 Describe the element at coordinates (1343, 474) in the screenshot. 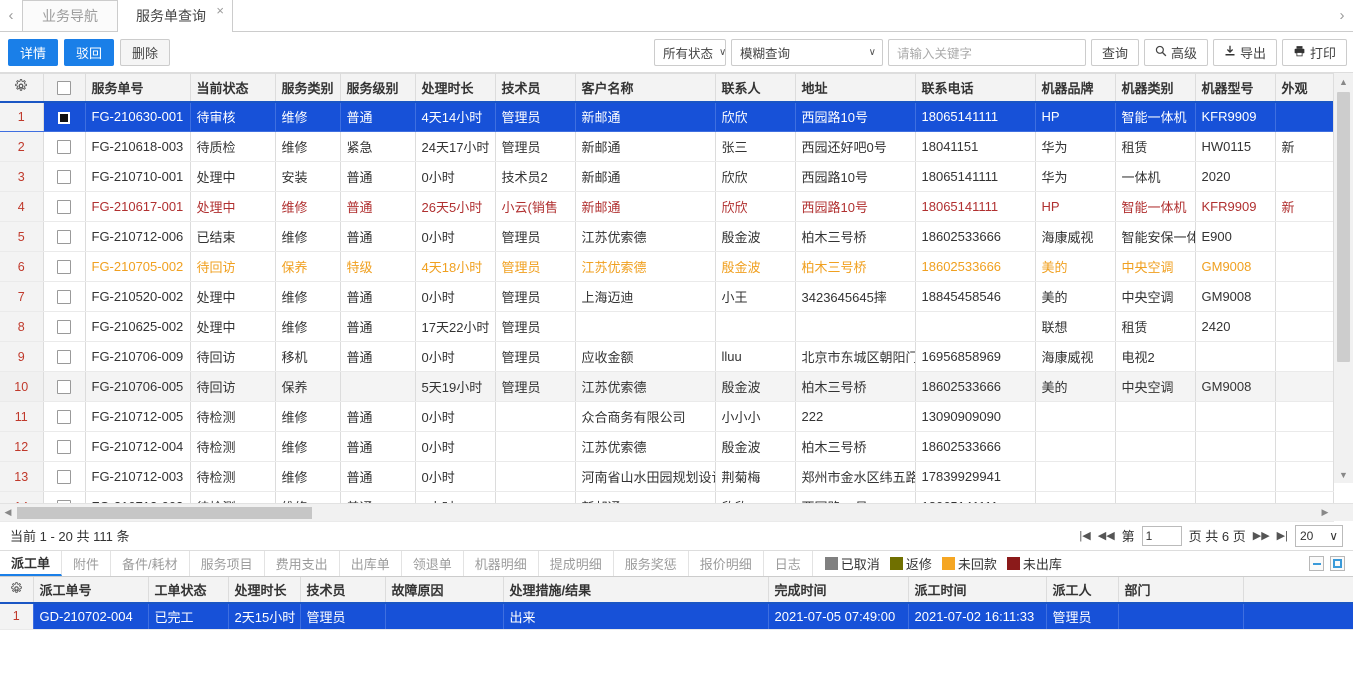

I see `scroll-down-icon: ▼` at that location.